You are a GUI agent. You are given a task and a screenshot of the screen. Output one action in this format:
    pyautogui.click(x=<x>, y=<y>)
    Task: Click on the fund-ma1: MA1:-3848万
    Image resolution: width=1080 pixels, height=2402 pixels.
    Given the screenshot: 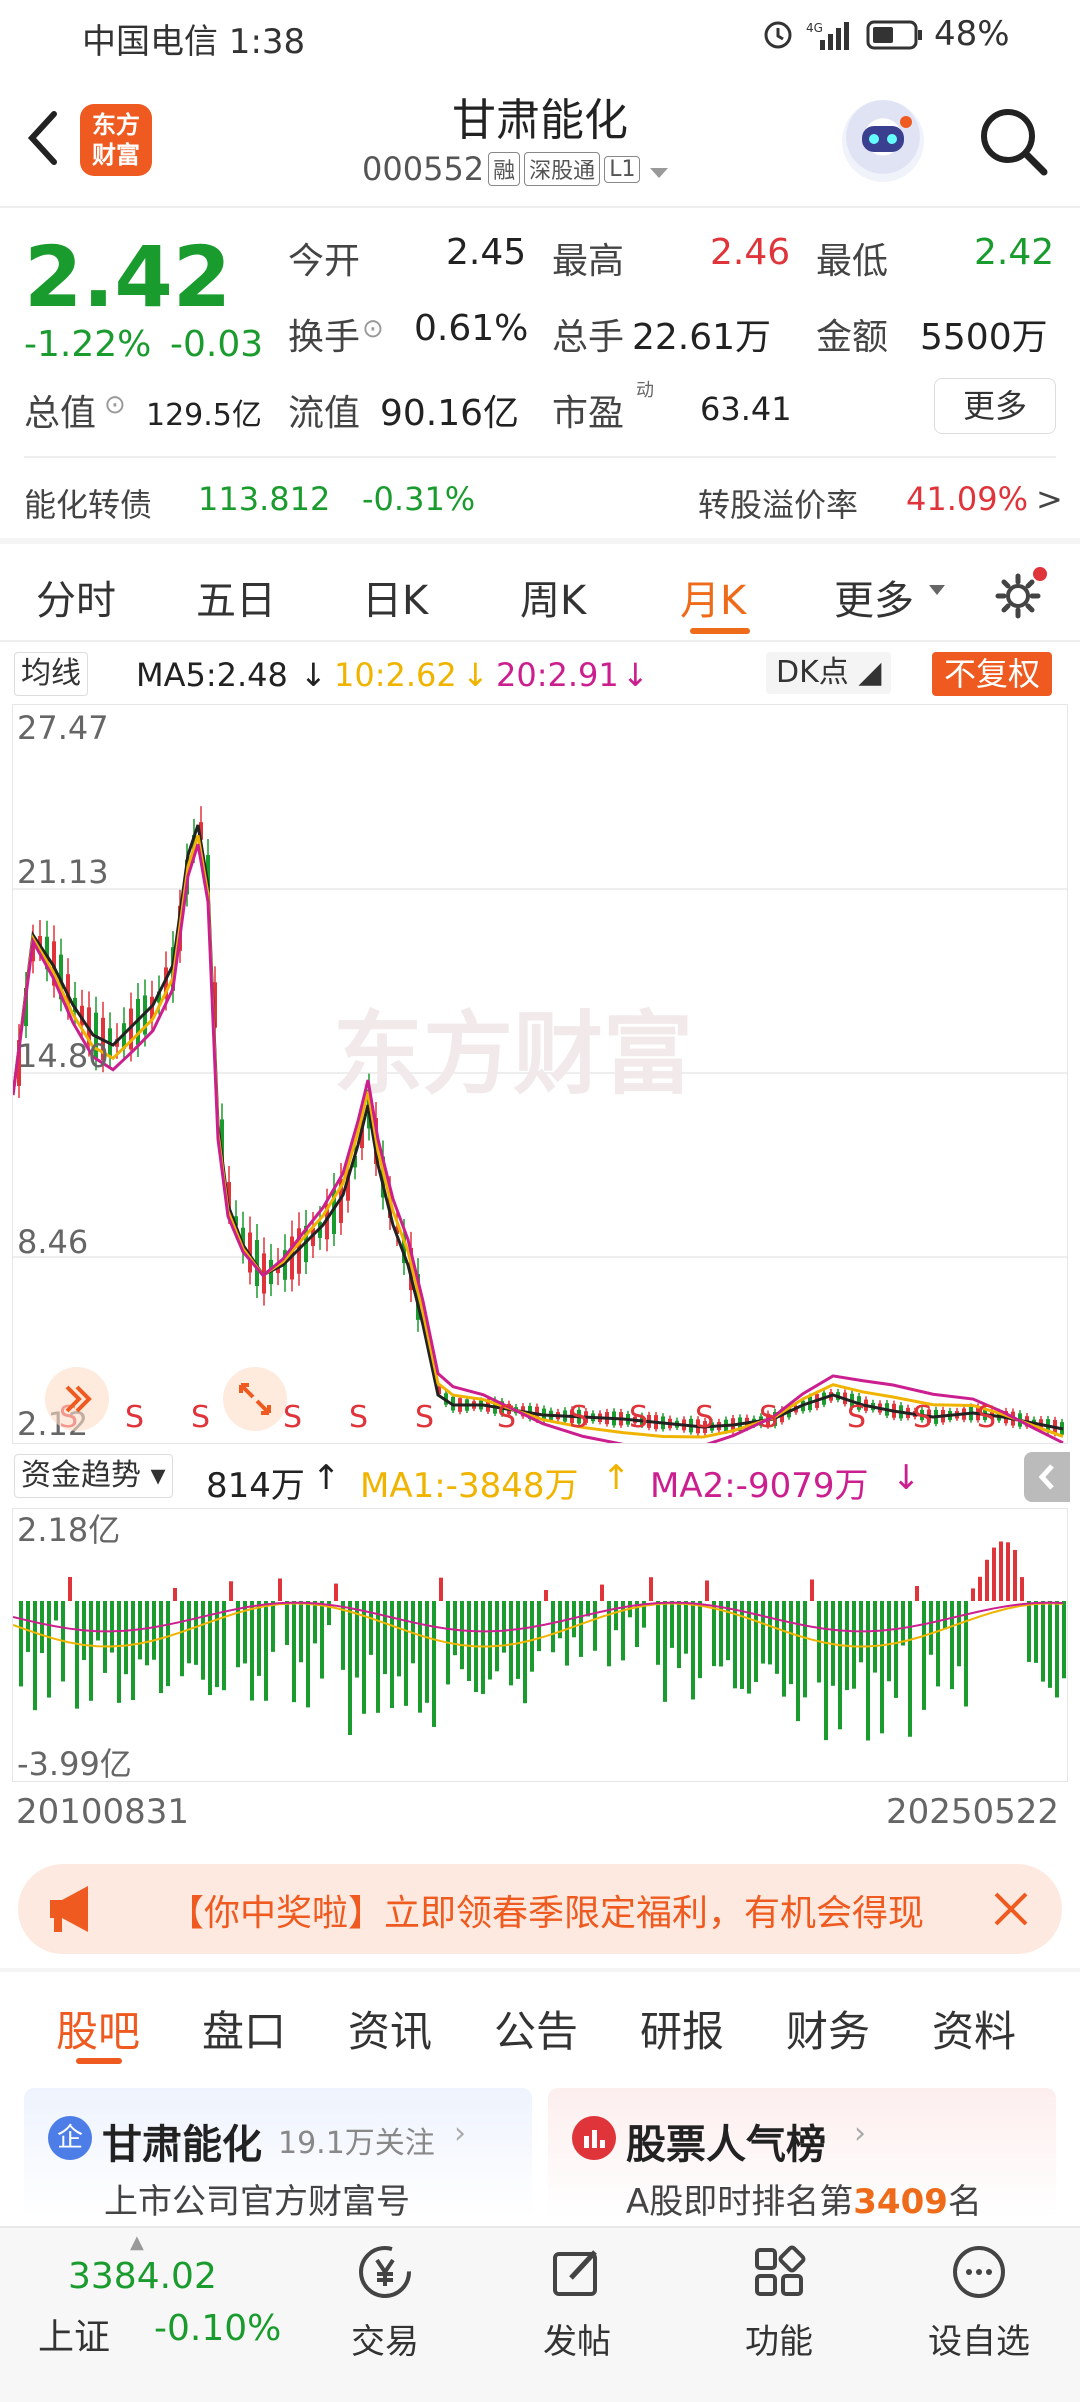 What is the action you would take?
    pyautogui.click(x=469, y=1486)
    